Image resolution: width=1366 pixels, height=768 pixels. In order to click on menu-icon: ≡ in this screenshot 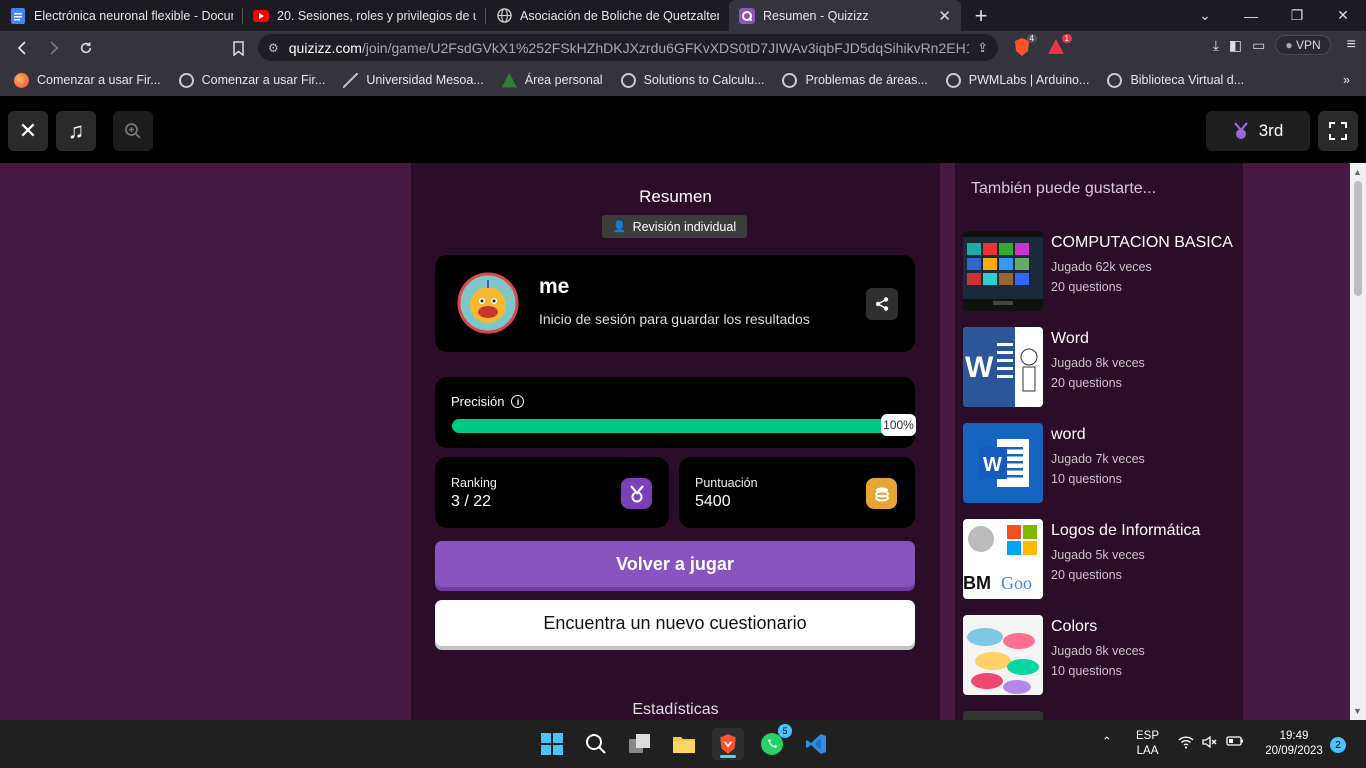, I will do `click(1351, 45)`.